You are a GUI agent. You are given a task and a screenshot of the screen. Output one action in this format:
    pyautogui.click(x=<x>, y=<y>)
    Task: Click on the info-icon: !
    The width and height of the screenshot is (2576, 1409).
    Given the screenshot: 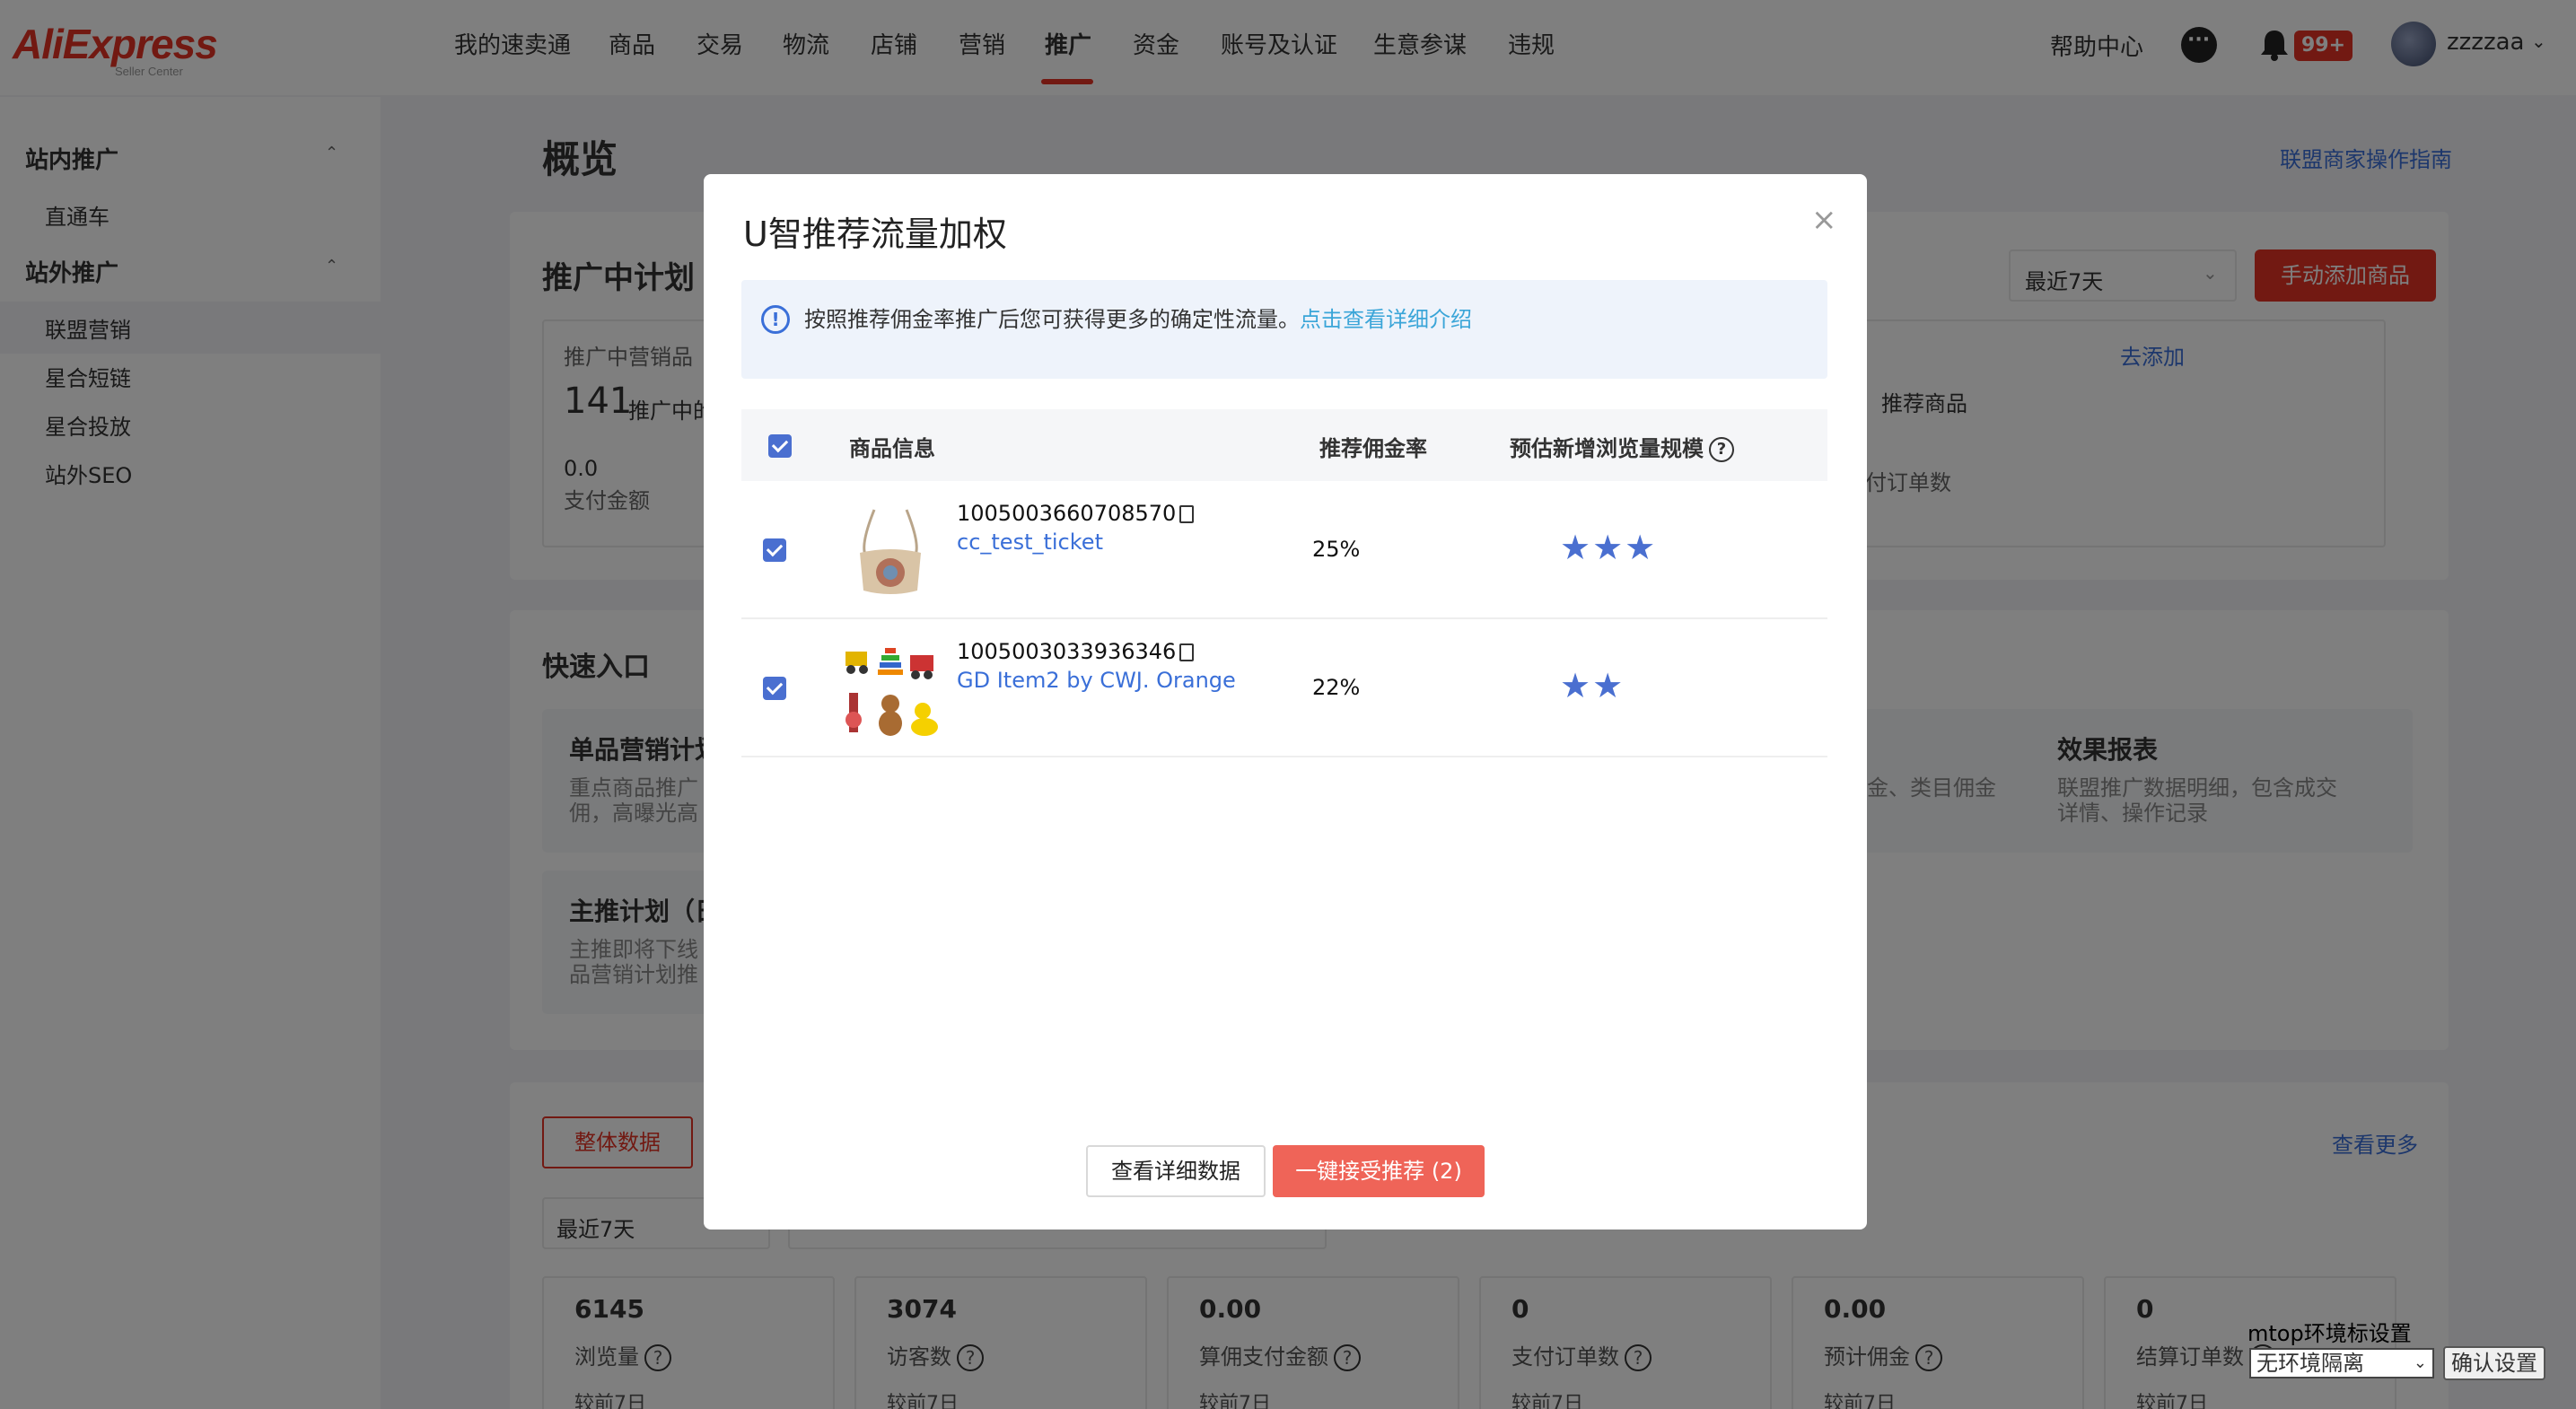 What is the action you would take?
    pyautogui.click(x=775, y=319)
    